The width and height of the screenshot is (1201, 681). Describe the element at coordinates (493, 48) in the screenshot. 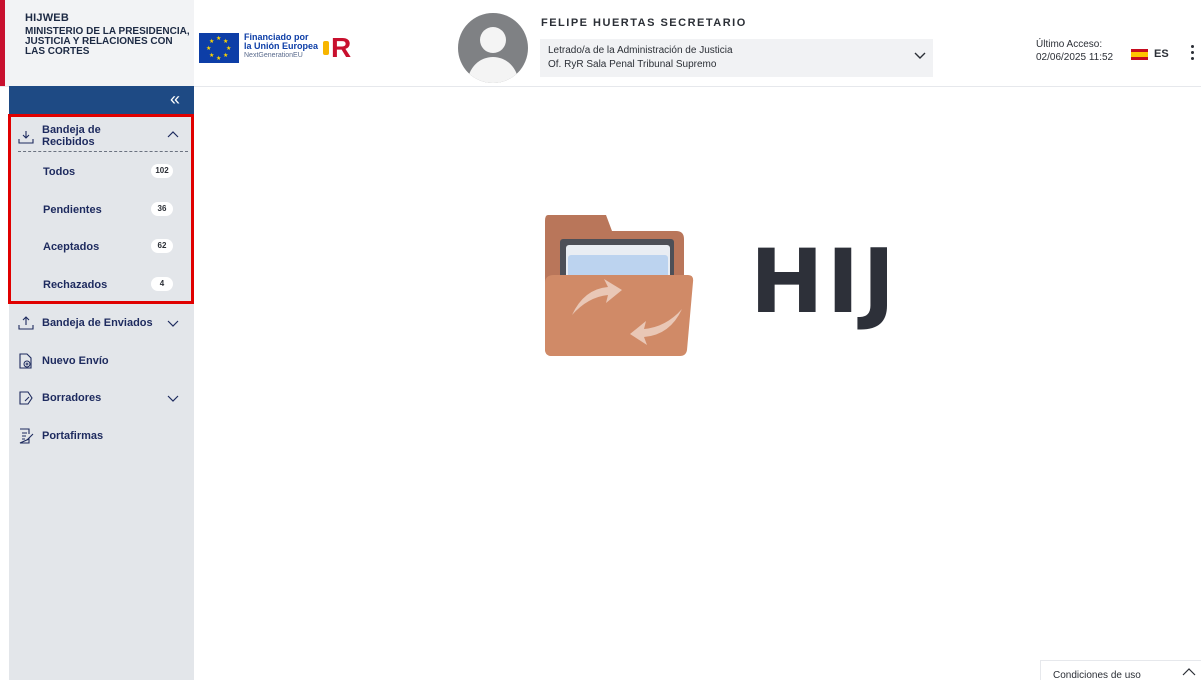

I see `avatar` at that location.